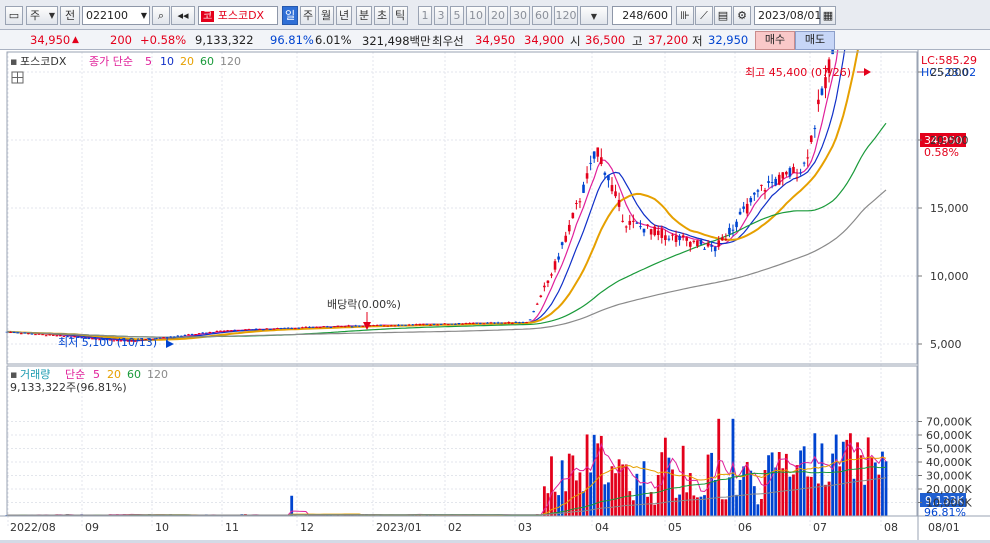 Image resolution: width=990 pixels, height=543 pixels. What do you see at coordinates (787, 15) in the screenshot?
I see `date-field: 2023/08/01` at bounding box center [787, 15].